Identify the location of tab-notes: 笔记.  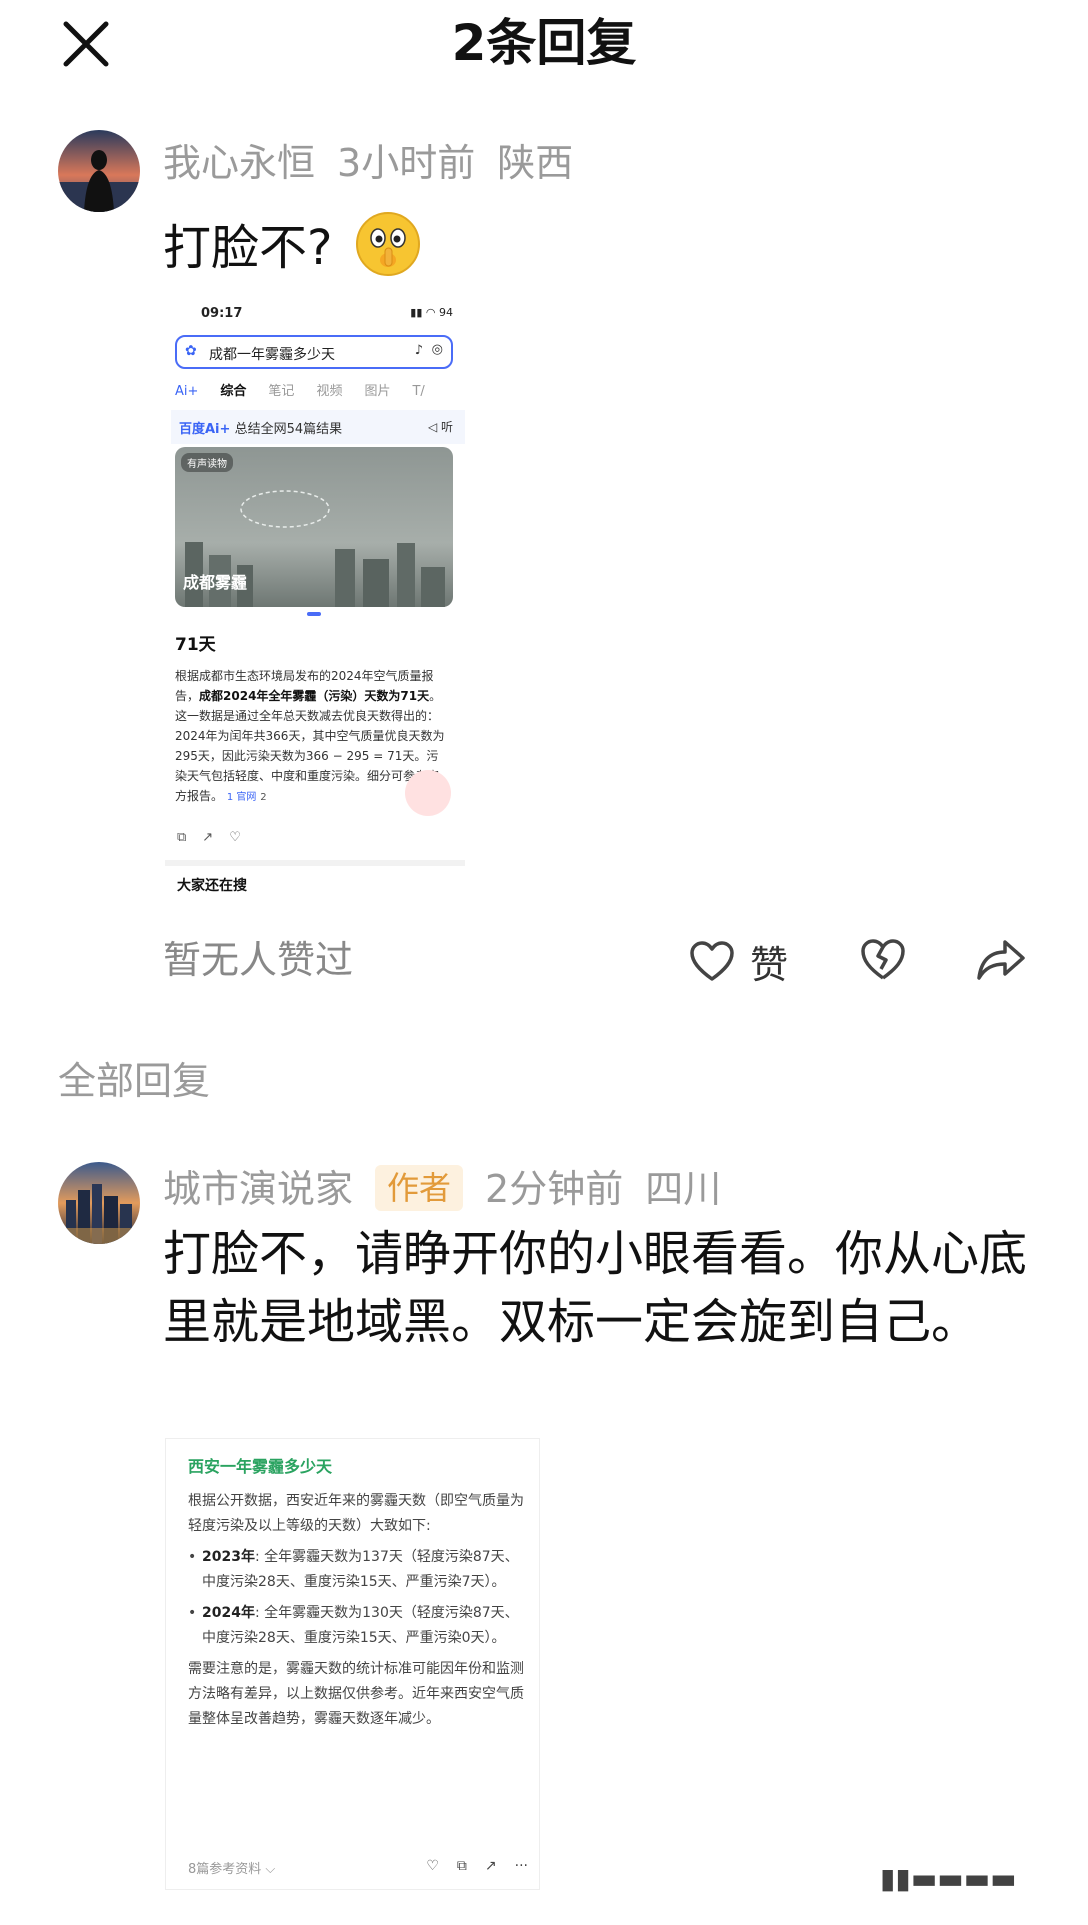
(281, 391).